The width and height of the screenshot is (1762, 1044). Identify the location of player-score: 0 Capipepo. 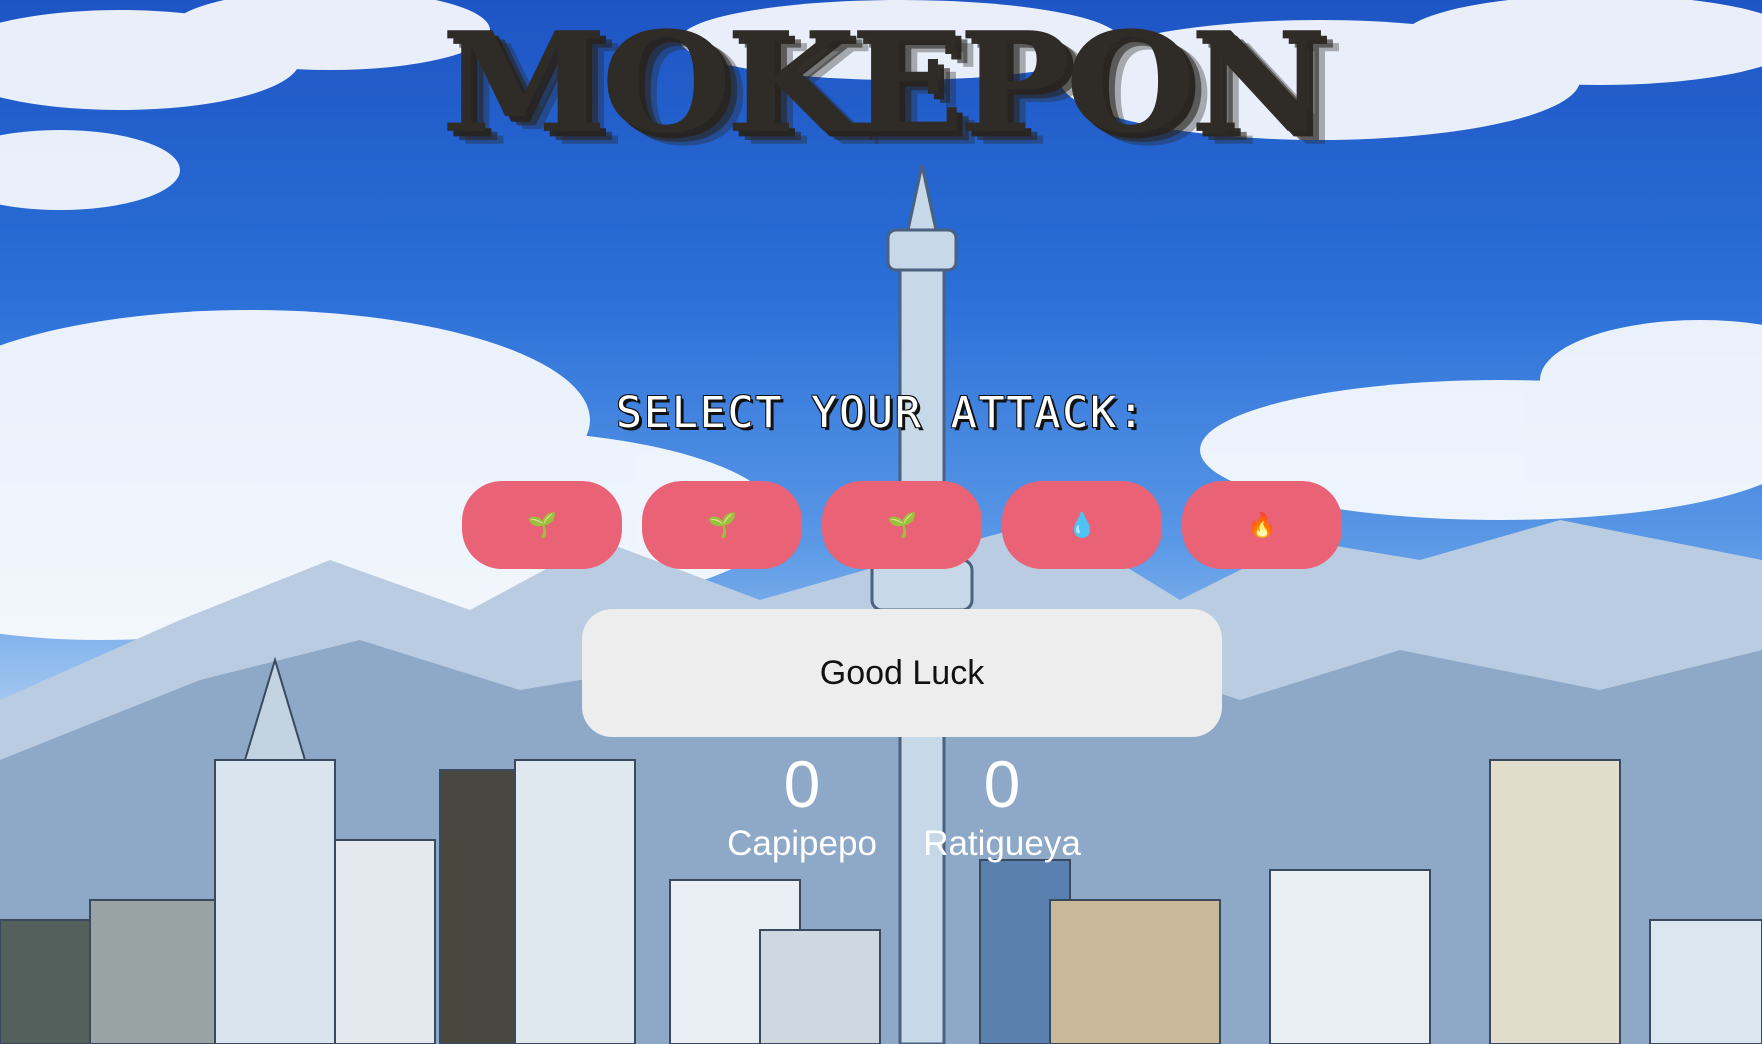
(802, 807).